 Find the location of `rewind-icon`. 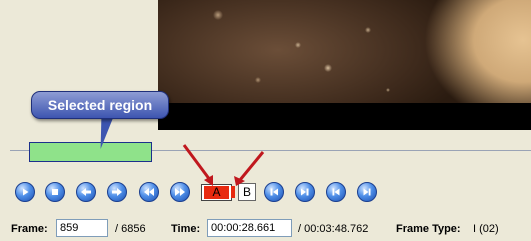

rewind-icon is located at coordinates (149, 192).